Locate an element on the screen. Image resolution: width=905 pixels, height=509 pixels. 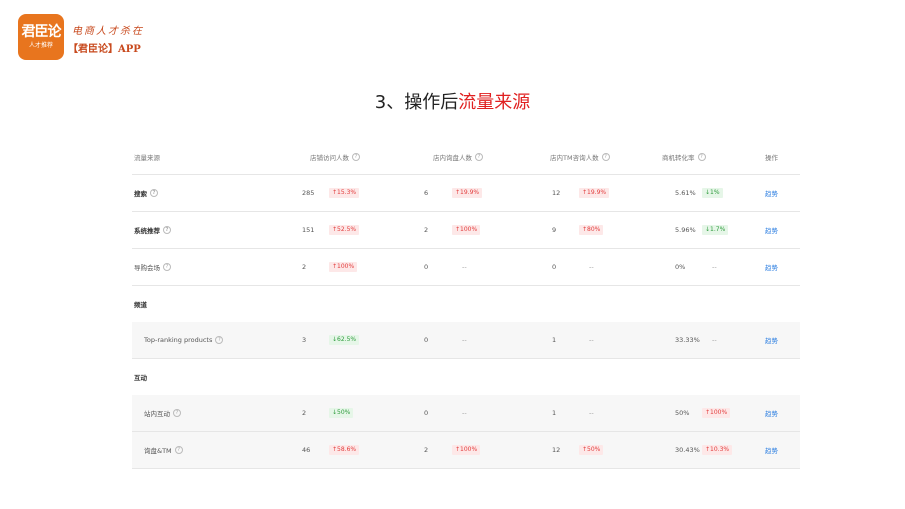
row-label: 导购会场? is located at coordinates (152, 267).